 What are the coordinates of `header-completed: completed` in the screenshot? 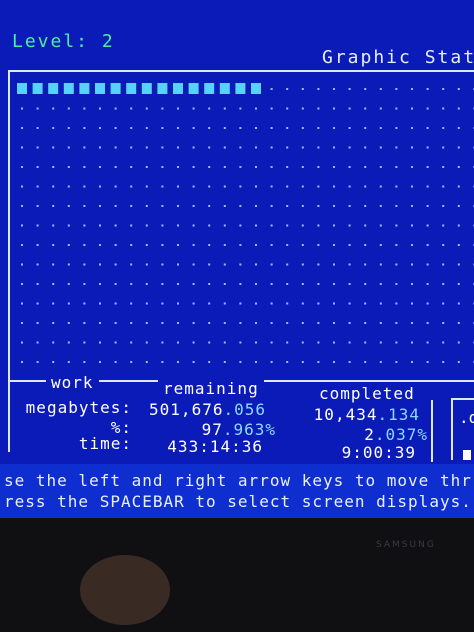 It's located at (367, 393).